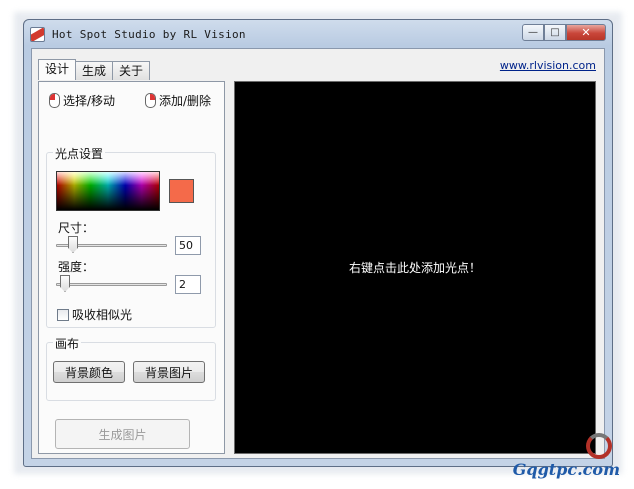 The height and width of the screenshot is (489, 634). I want to click on title-bar: Hot Spot Studio by RL Vision — □ ✕, so click(318, 34).